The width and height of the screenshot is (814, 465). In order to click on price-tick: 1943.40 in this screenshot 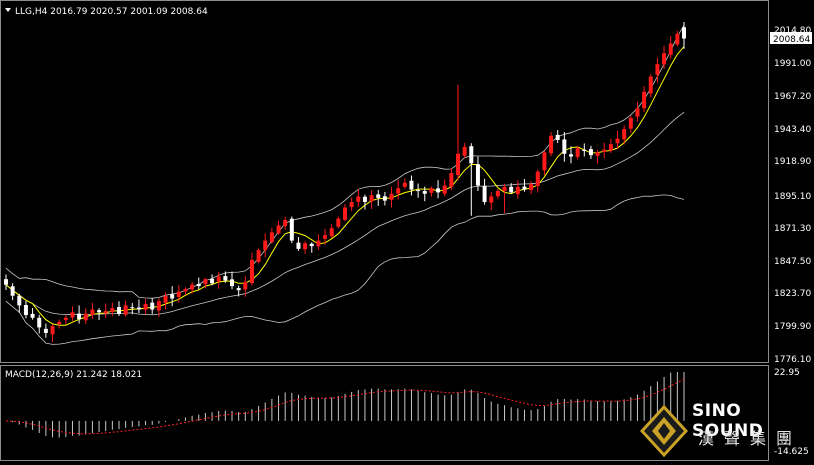, I will do `click(792, 130)`.